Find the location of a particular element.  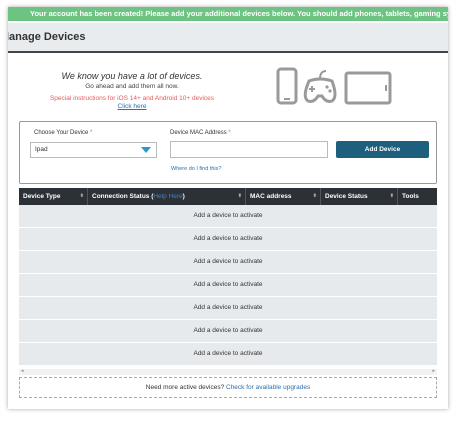

gamepad-icon is located at coordinates (320, 86).